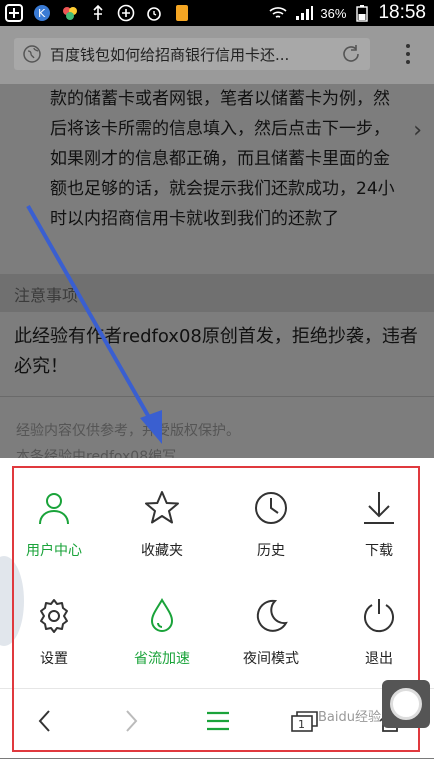 Image resolution: width=434 pixels, height=759 pixels. I want to click on menu-item-label: 下载, so click(379, 551).